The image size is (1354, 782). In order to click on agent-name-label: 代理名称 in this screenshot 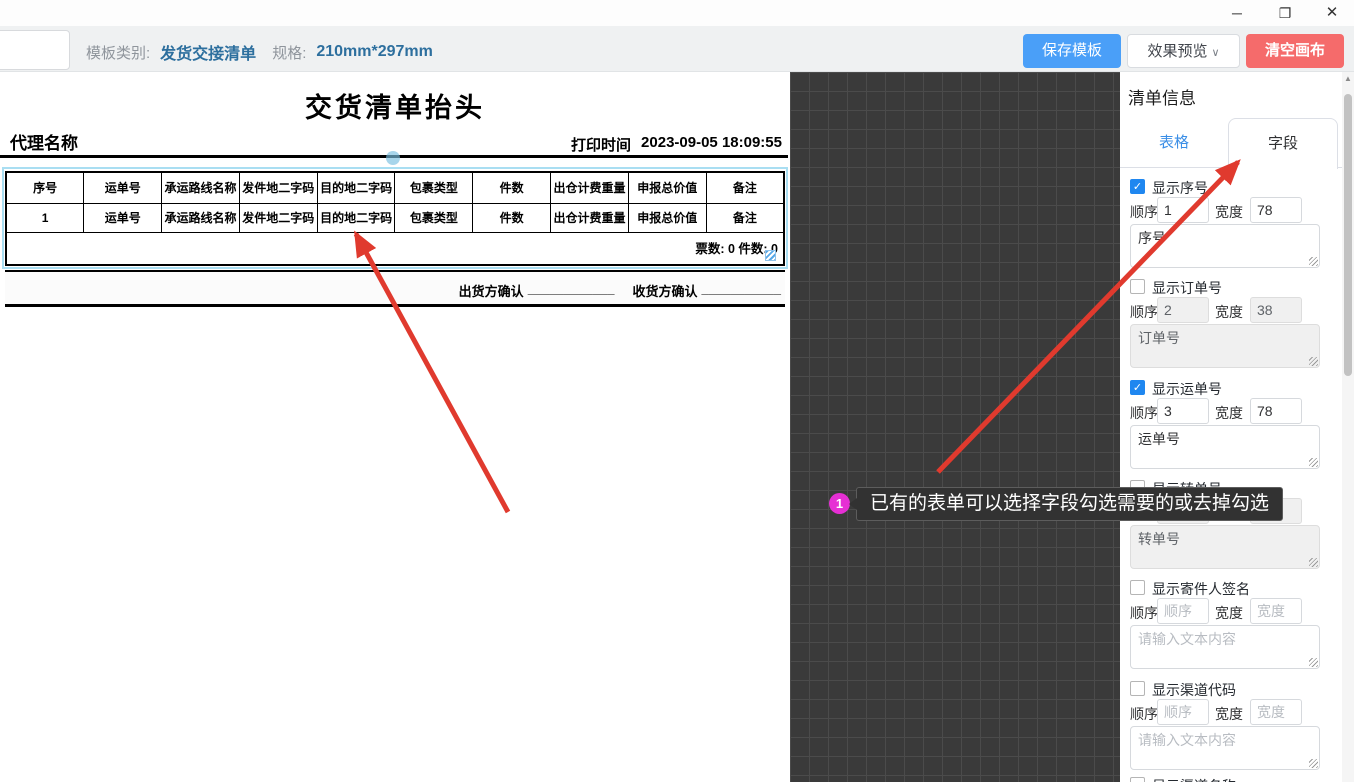, I will do `click(44, 141)`.